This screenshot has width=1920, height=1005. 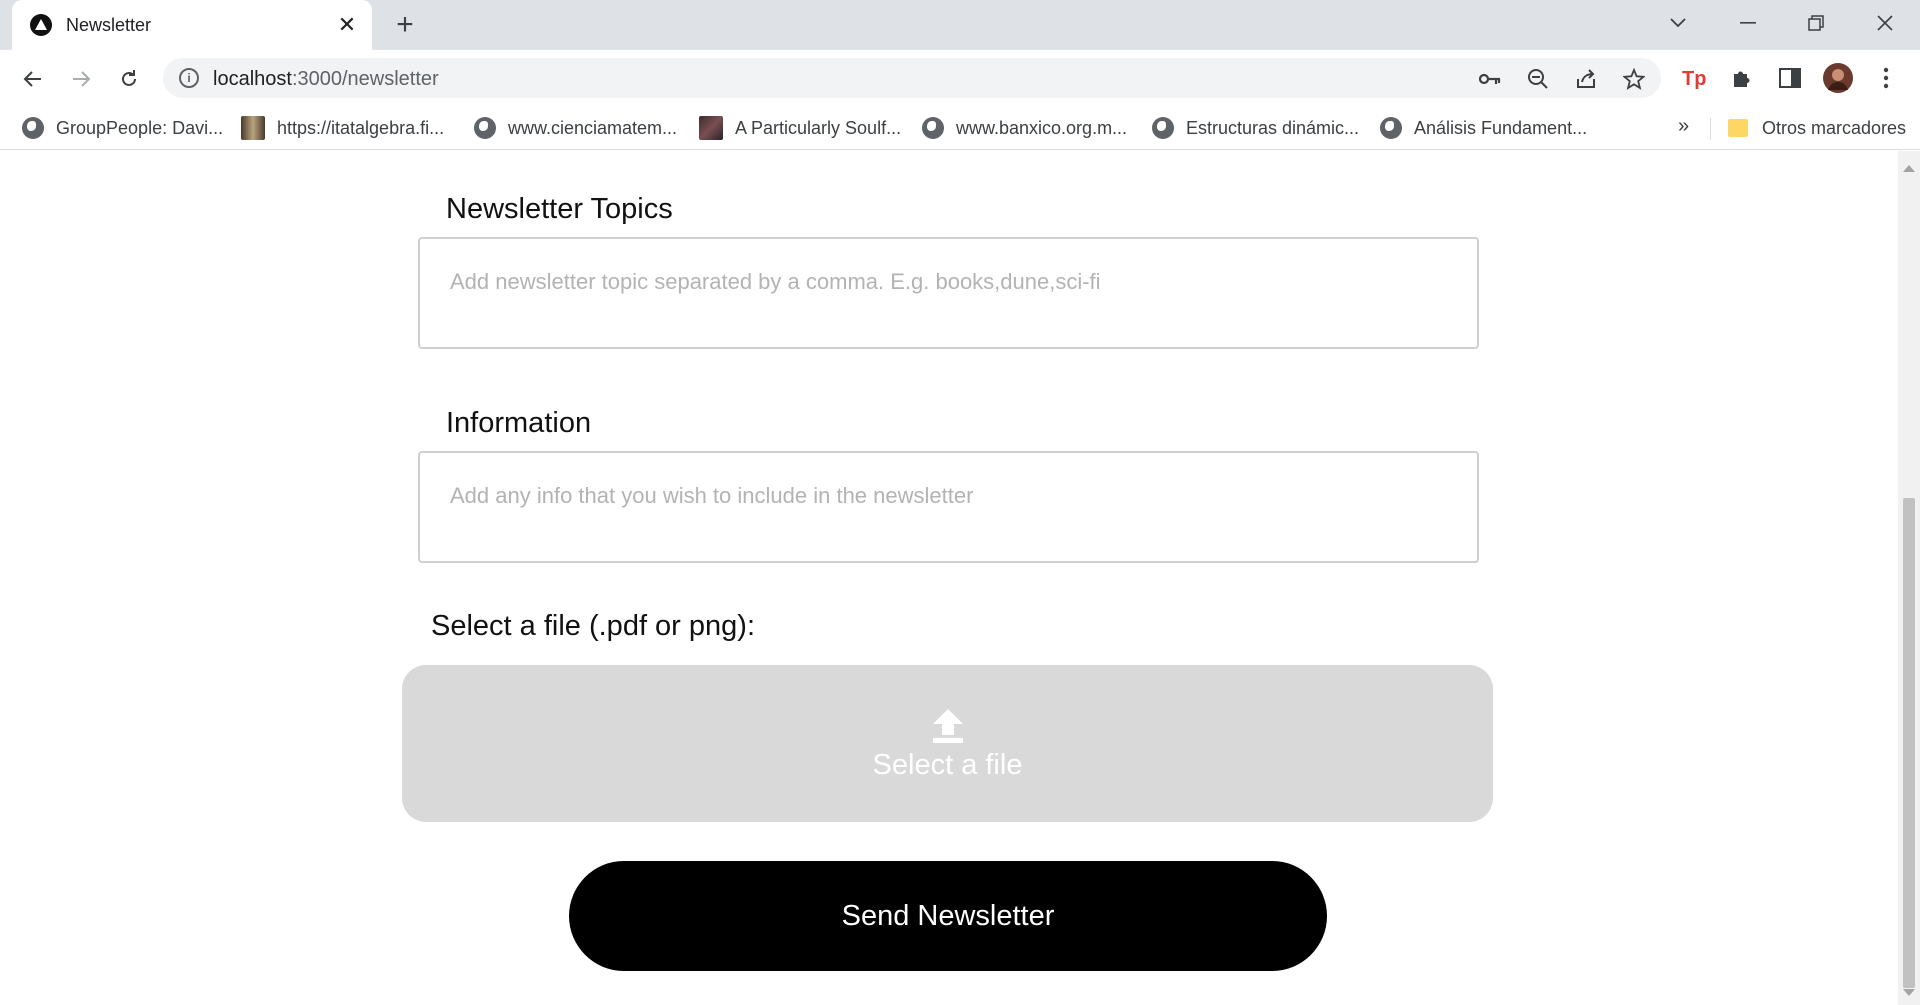 What do you see at coordinates (1817, 128) in the screenshot?
I see `other-bookmarks-folder: Otros marcadores` at bounding box center [1817, 128].